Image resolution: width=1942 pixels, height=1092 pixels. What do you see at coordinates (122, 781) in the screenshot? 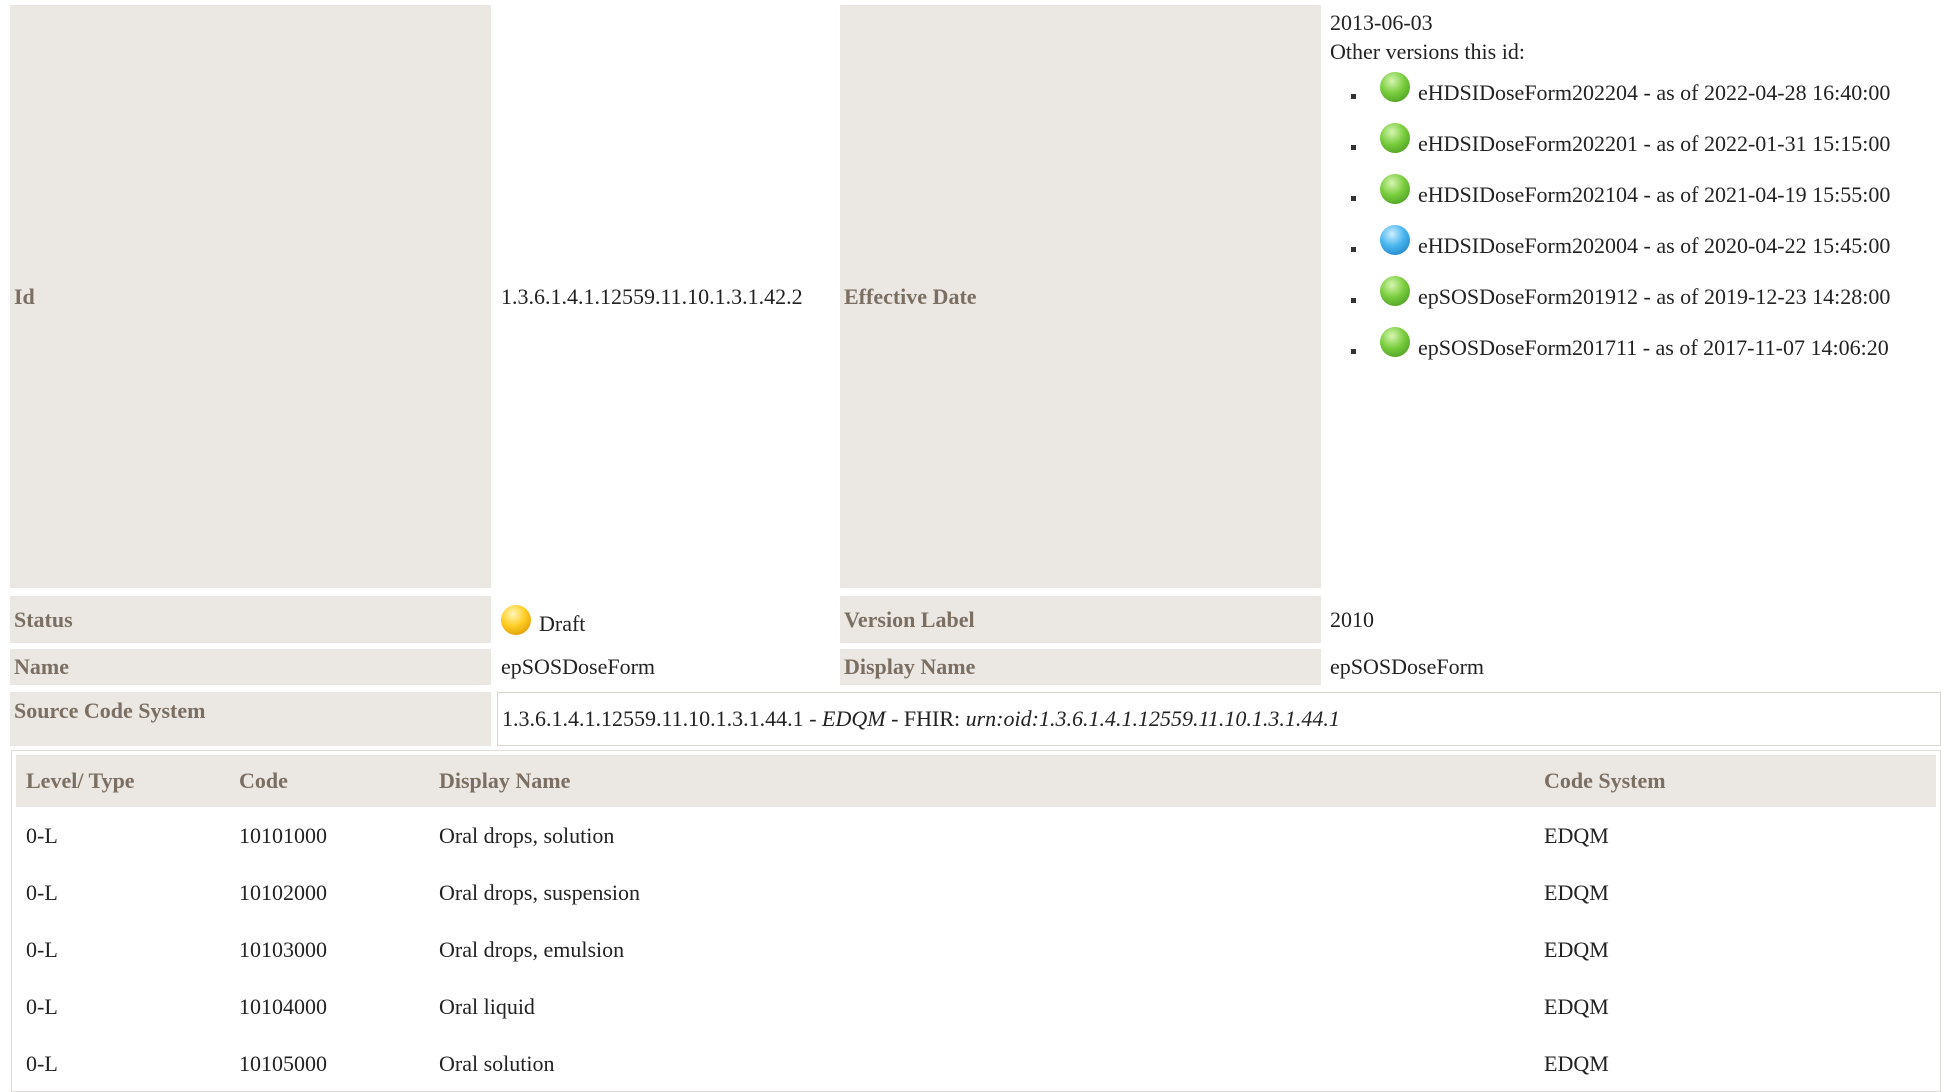
I see `col-header-level-type: Level/ Type` at bounding box center [122, 781].